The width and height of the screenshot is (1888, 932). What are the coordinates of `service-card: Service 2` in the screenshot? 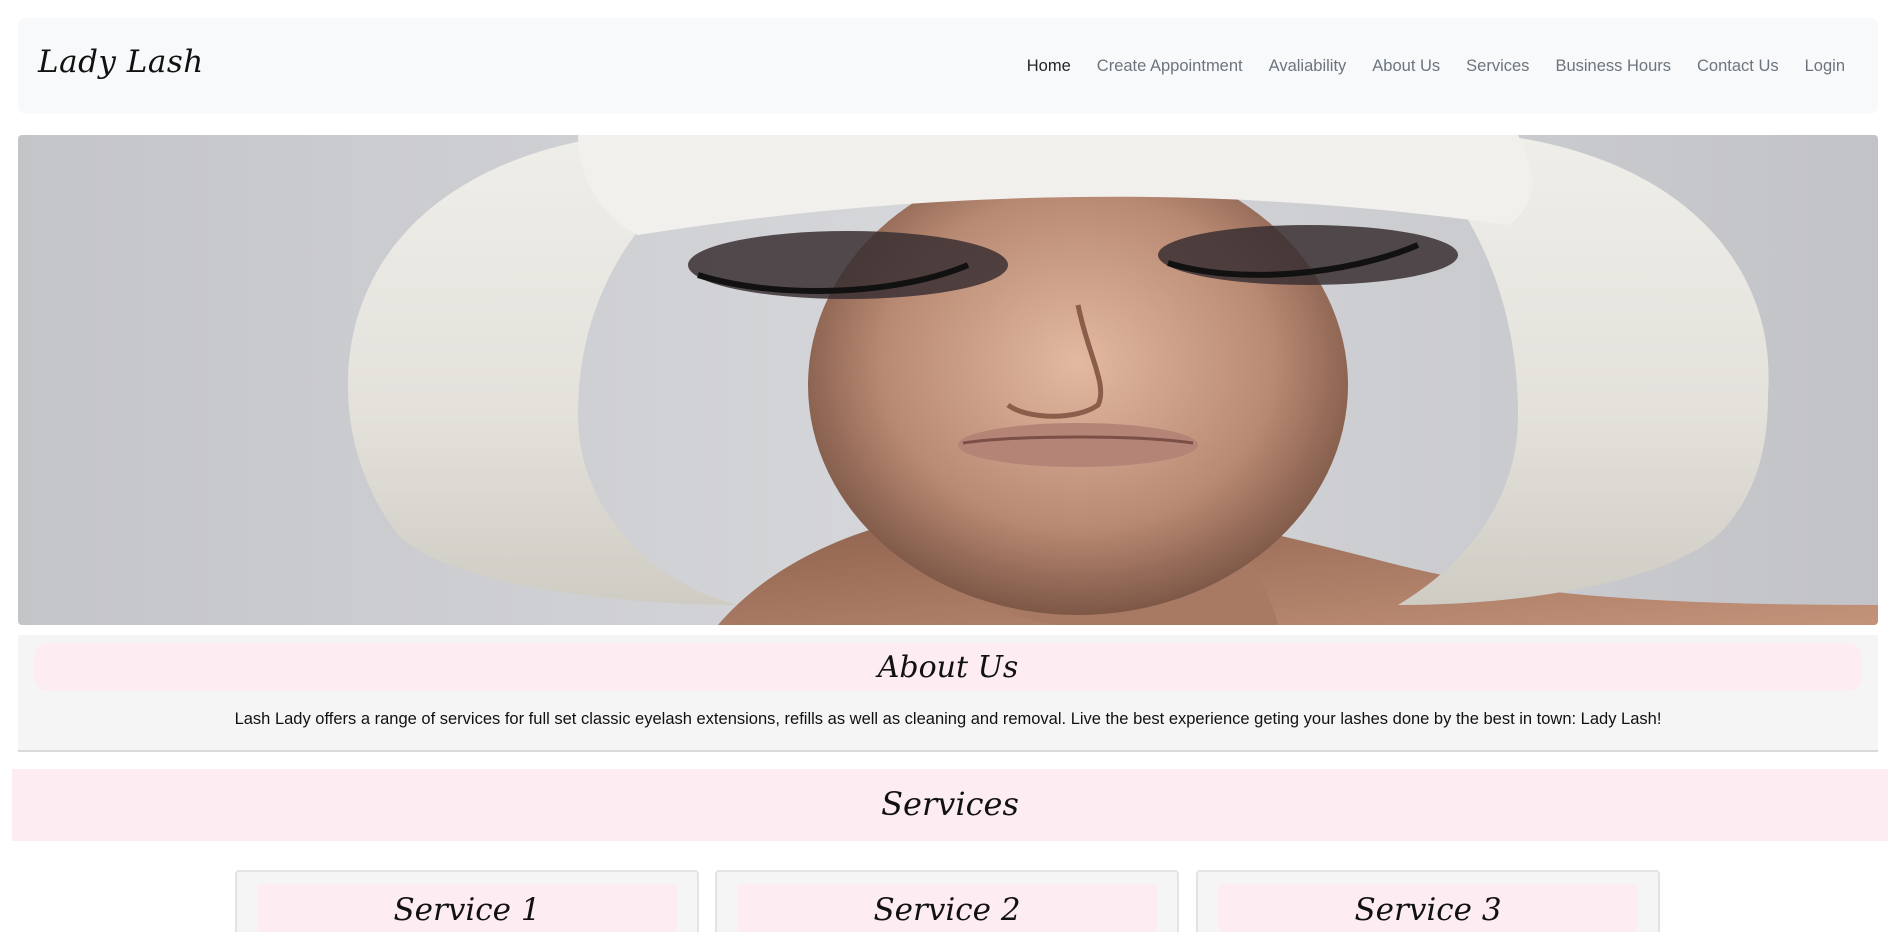 It's located at (947, 901).